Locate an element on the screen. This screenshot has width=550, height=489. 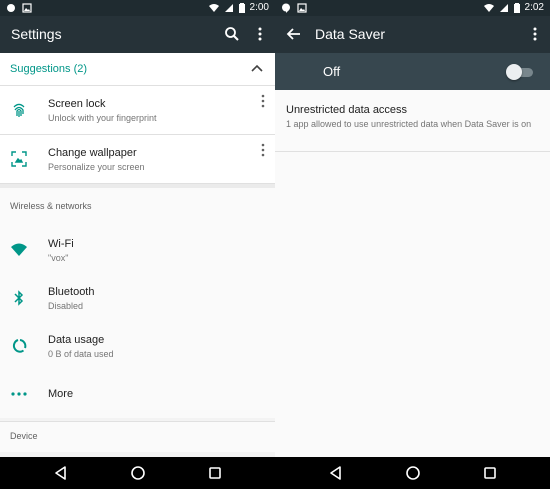
status-time: 2:00 is located at coordinates (259, 7).